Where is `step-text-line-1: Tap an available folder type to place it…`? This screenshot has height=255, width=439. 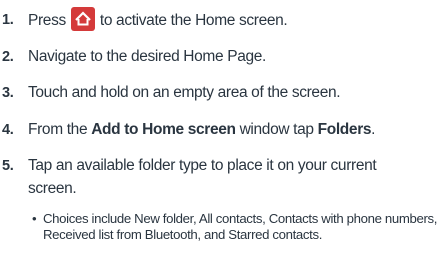
step-text-line-1: Tap an available folder type to place it… is located at coordinates (202, 165).